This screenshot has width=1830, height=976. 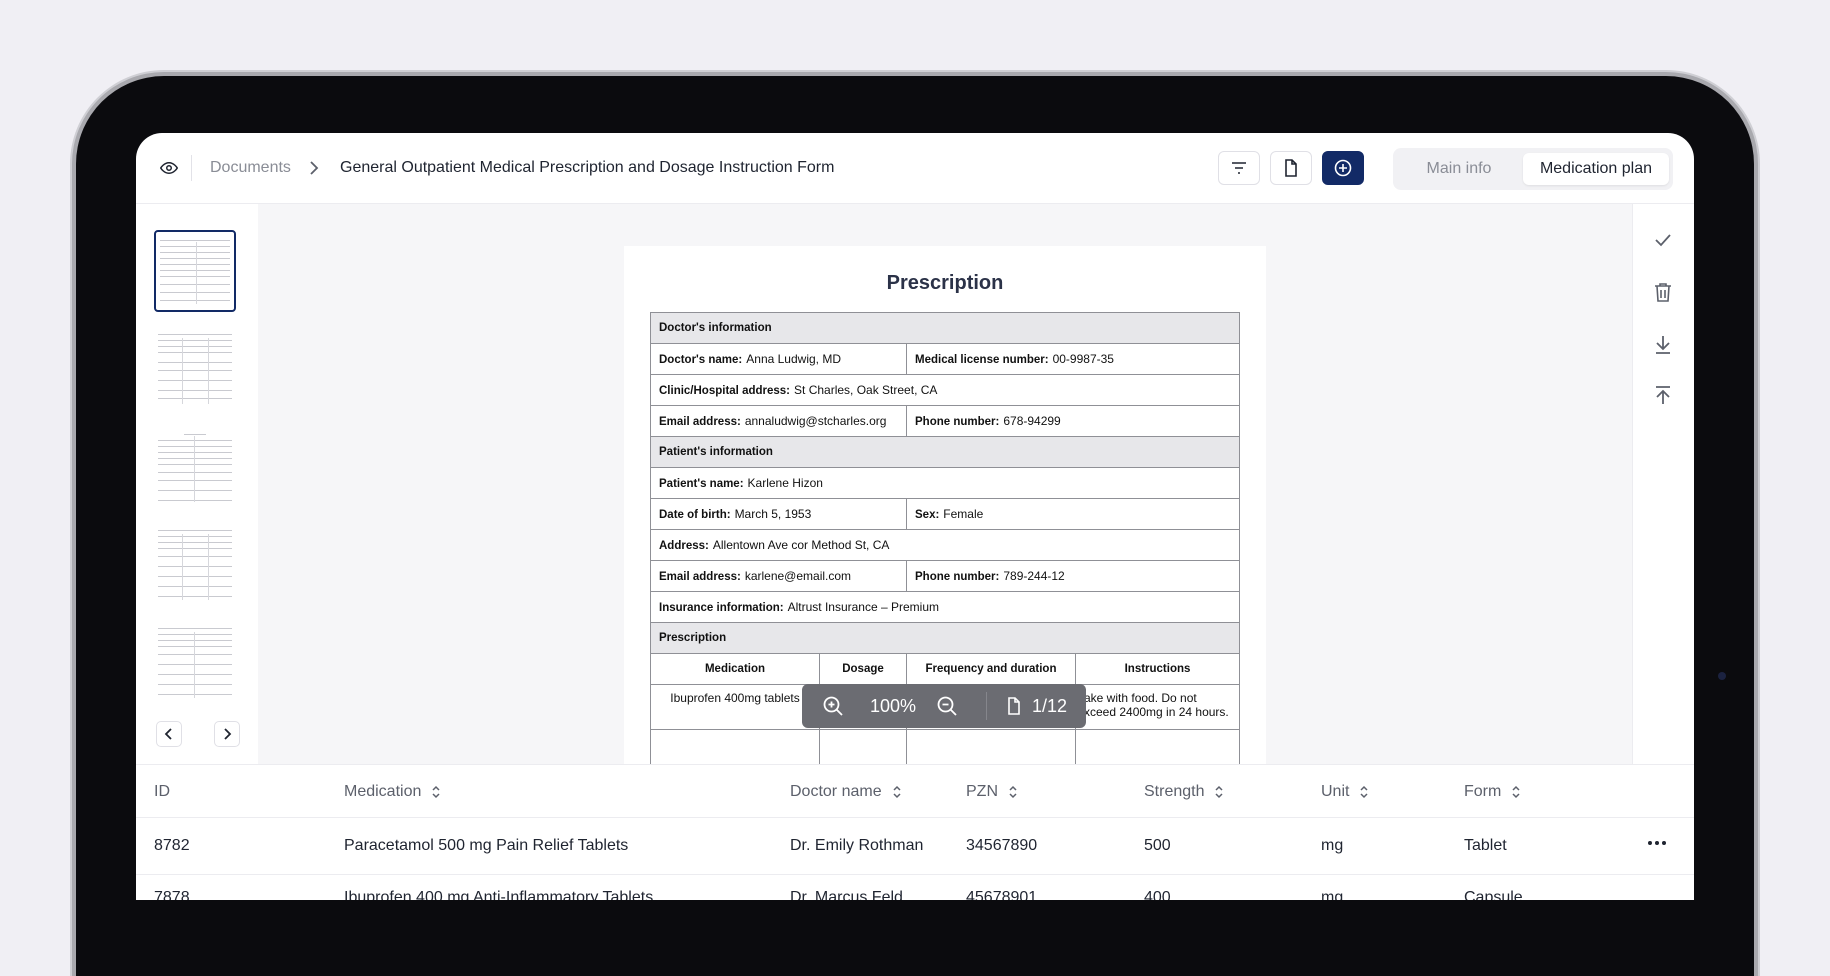 I want to click on doctor-section-header: Doctor's information, so click(x=945, y=328).